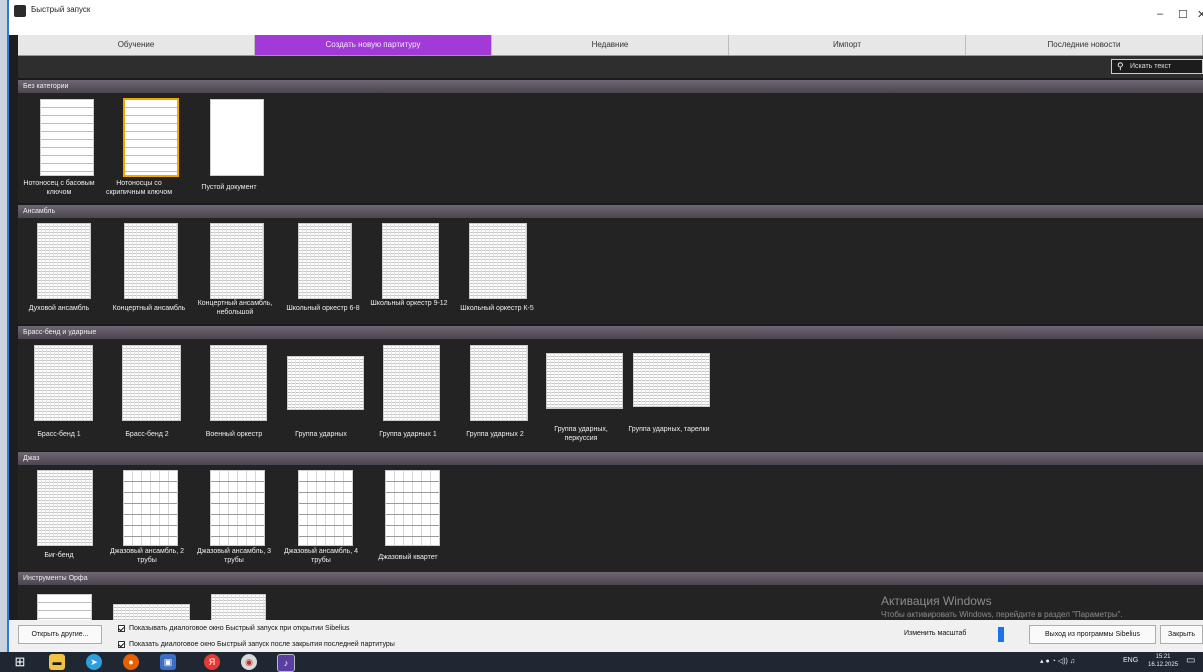  What do you see at coordinates (610, 458) in the screenshot?
I see `category-header: Джаз` at bounding box center [610, 458].